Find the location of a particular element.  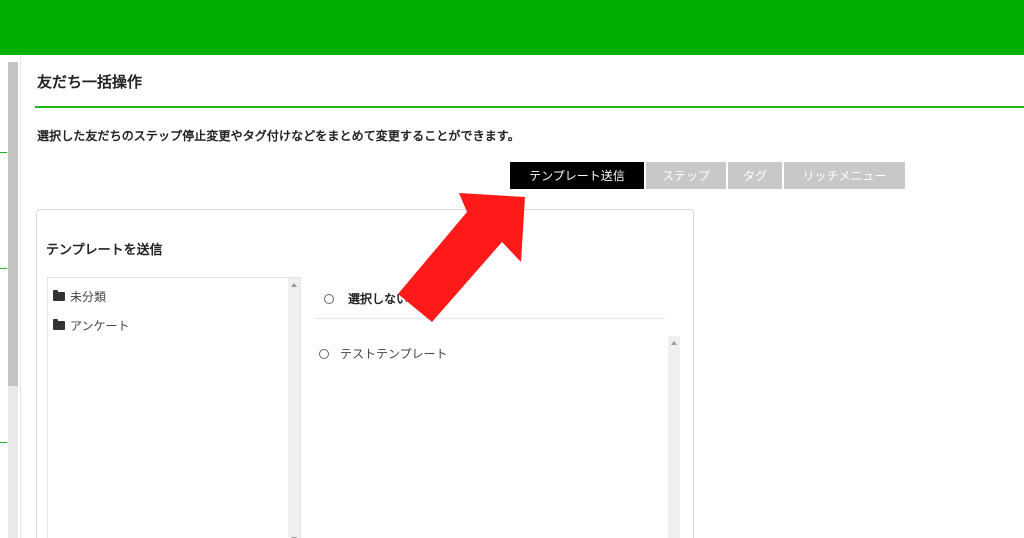

radio-no-select: 選択しない is located at coordinates (366, 298).